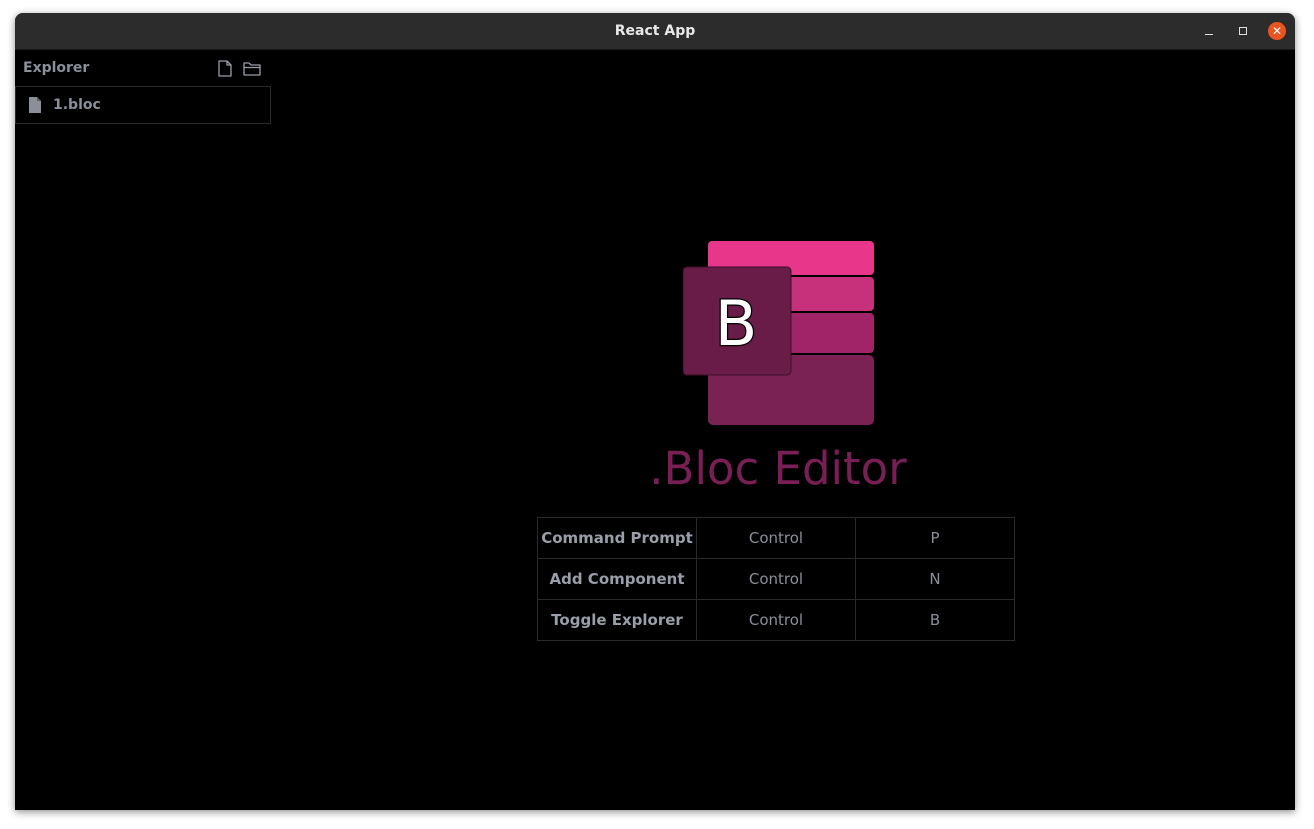  What do you see at coordinates (77, 105) in the screenshot?
I see `file-label: 1.bloc` at bounding box center [77, 105].